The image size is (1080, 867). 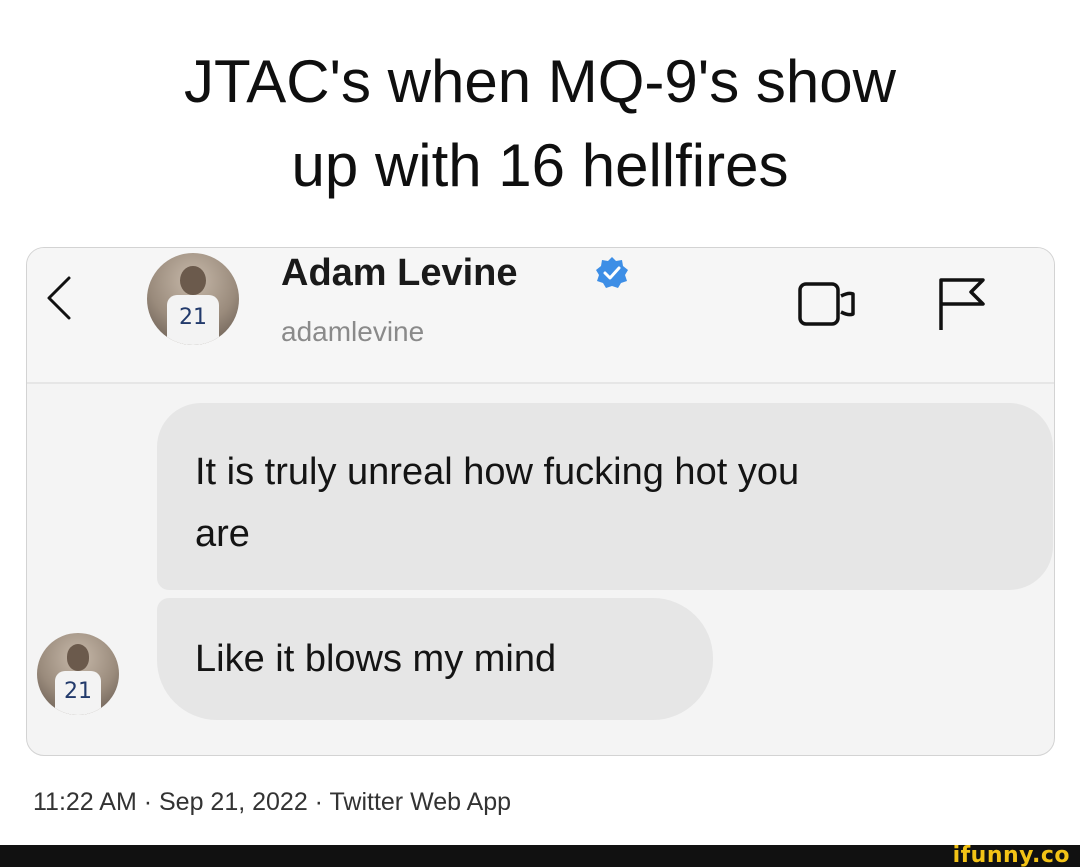 I want to click on contact-display-name: Adam Levine, so click(x=399, y=273).